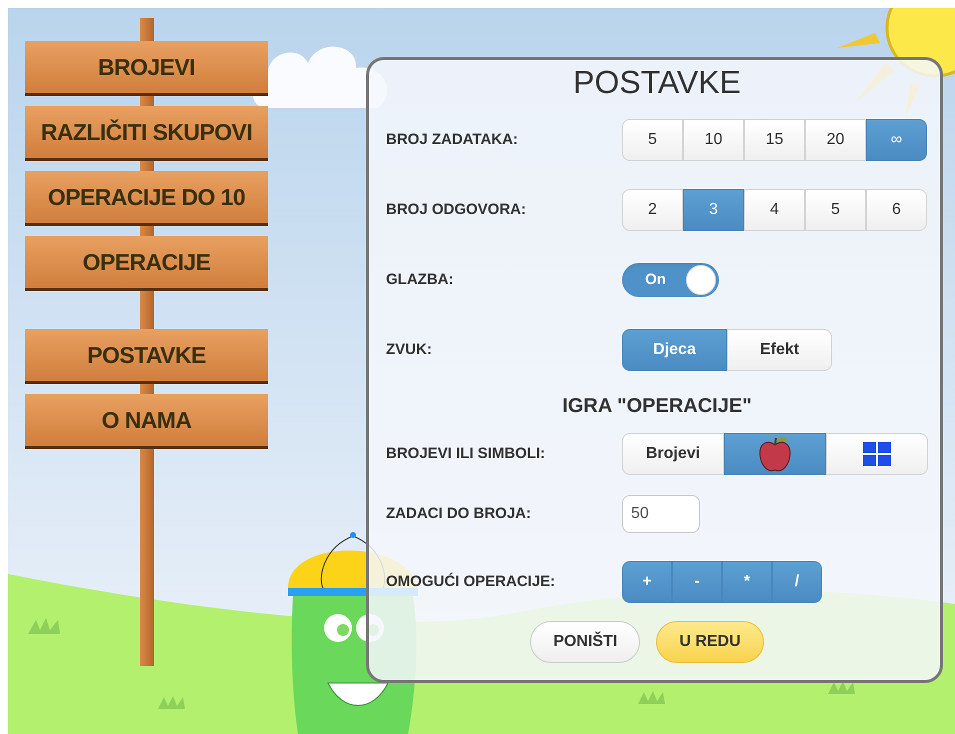 The height and width of the screenshot is (734, 955). Describe the element at coordinates (146, 263) in the screenshot. I see `wooden-sign-button: OPERACIJE` at that location.